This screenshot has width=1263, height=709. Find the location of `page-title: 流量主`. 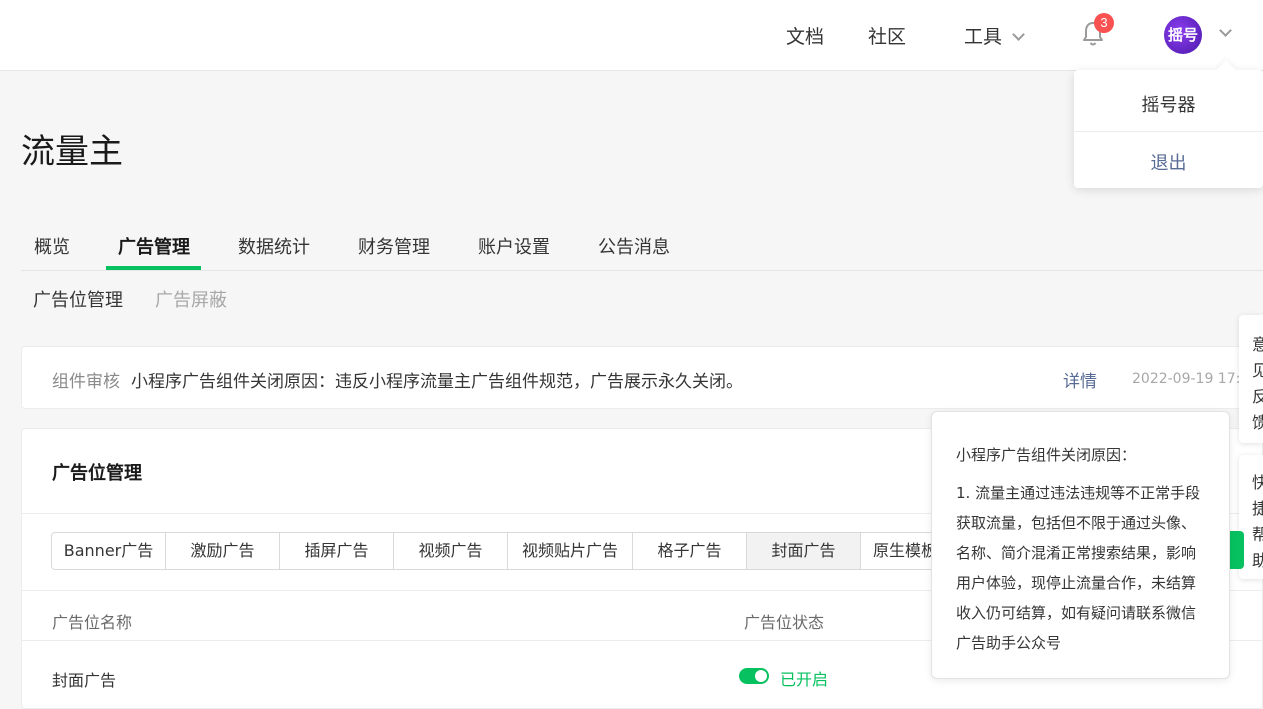

page-title: 流量主 is located at coordinates (72, 152).